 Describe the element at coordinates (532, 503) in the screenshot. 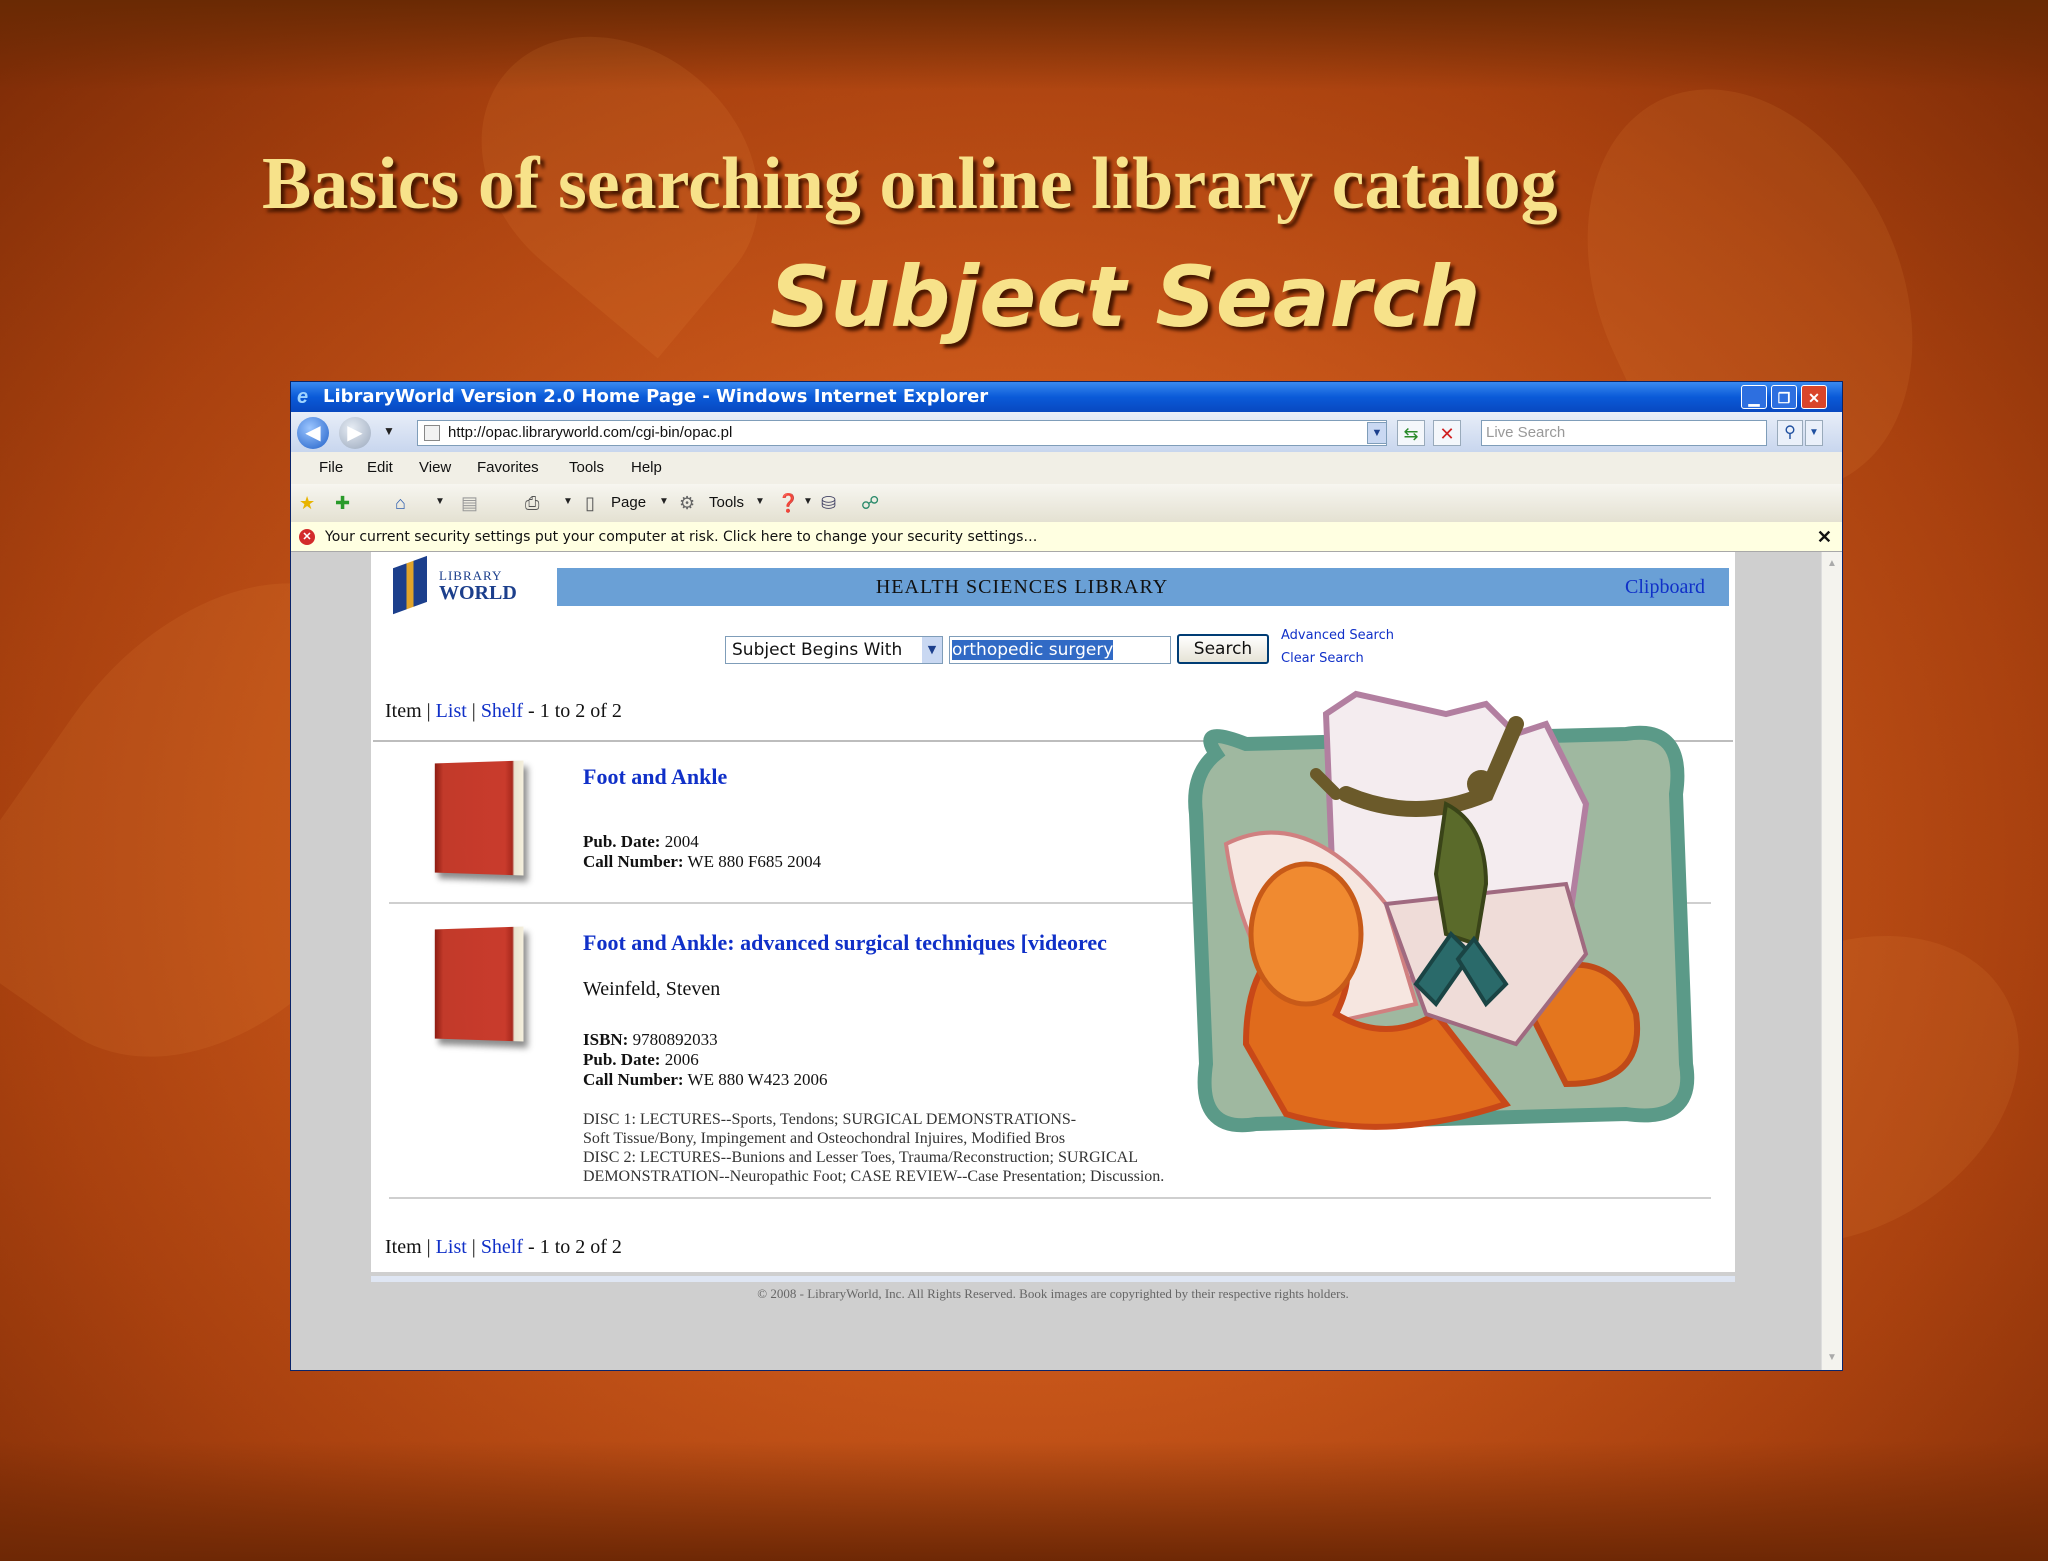

I see `print-icon: ⎙` at that location.